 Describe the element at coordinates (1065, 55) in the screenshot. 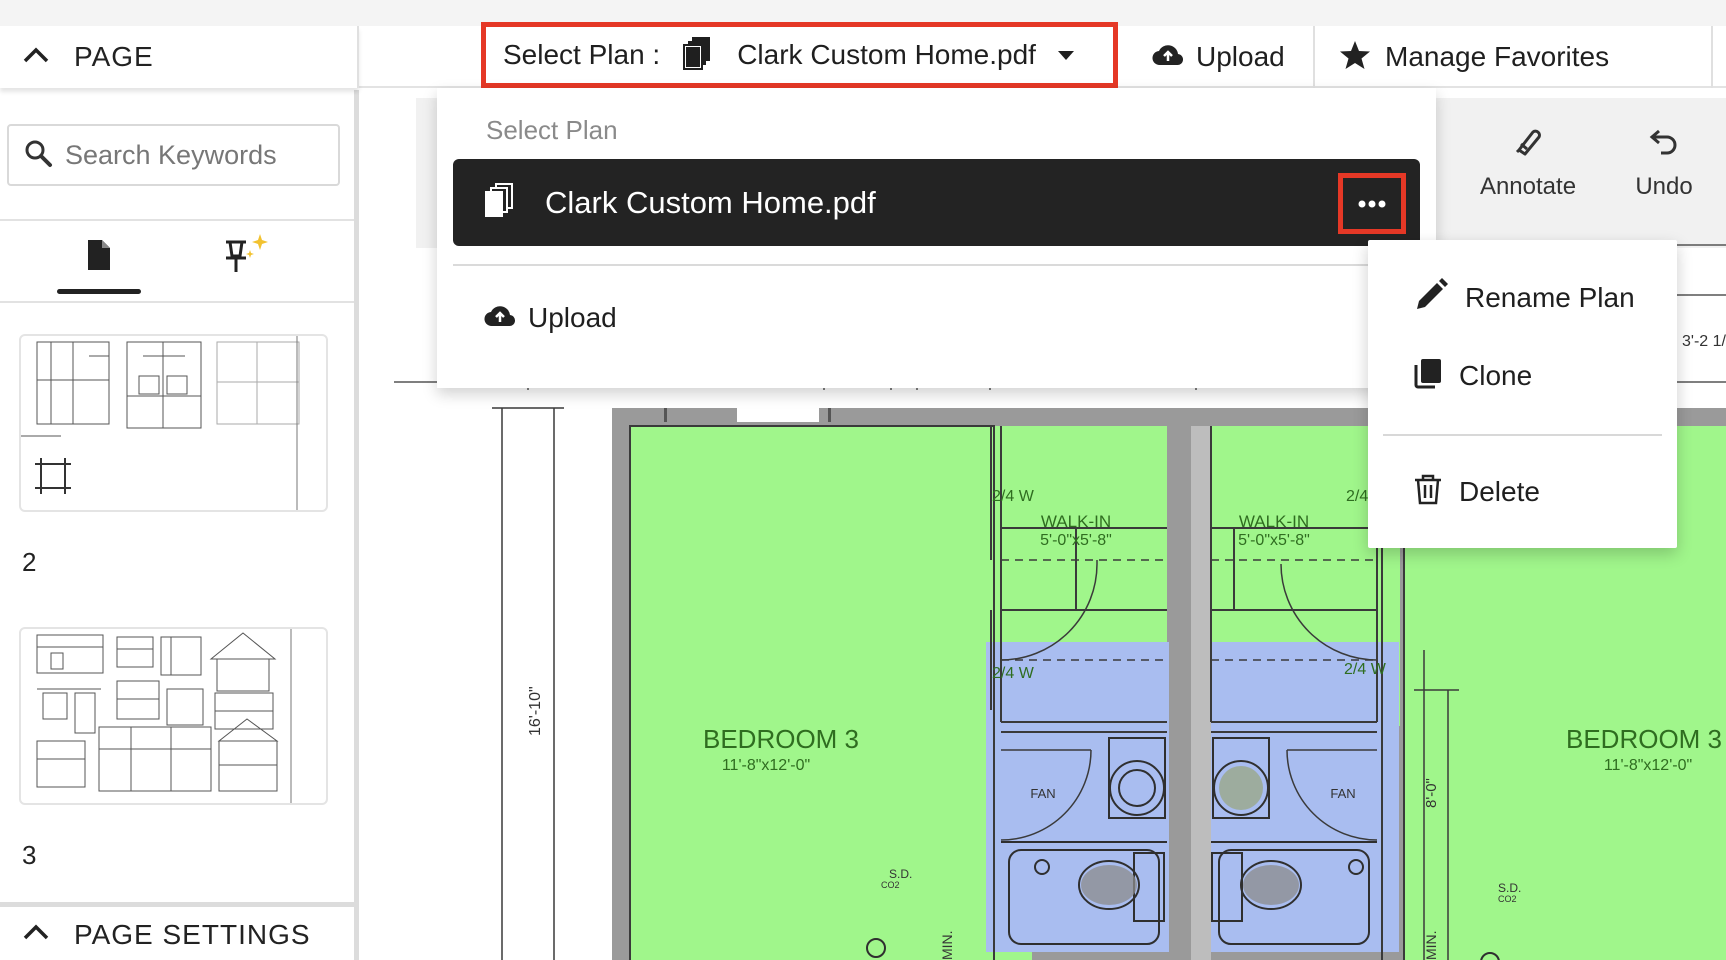

I see `caret-down-icon` at that location.